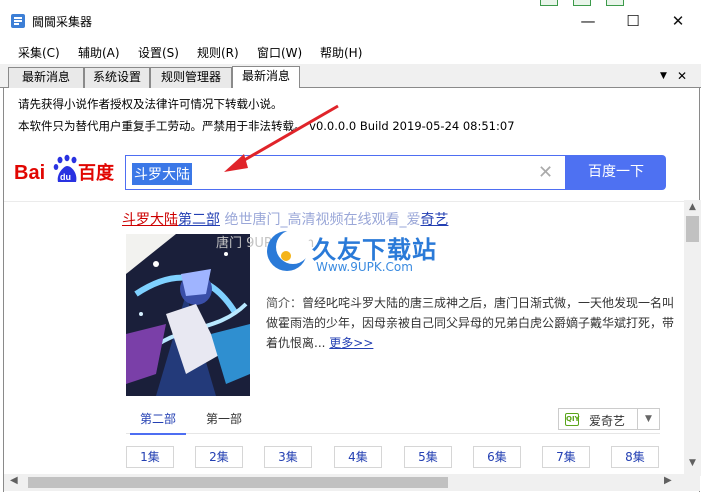 This screenshot has width=701, height=499. What do you see at coordinates (191, 77) in the screenshot?
I see `tab-rule-manager: 规则管理器` at bounding box center [191, 77].